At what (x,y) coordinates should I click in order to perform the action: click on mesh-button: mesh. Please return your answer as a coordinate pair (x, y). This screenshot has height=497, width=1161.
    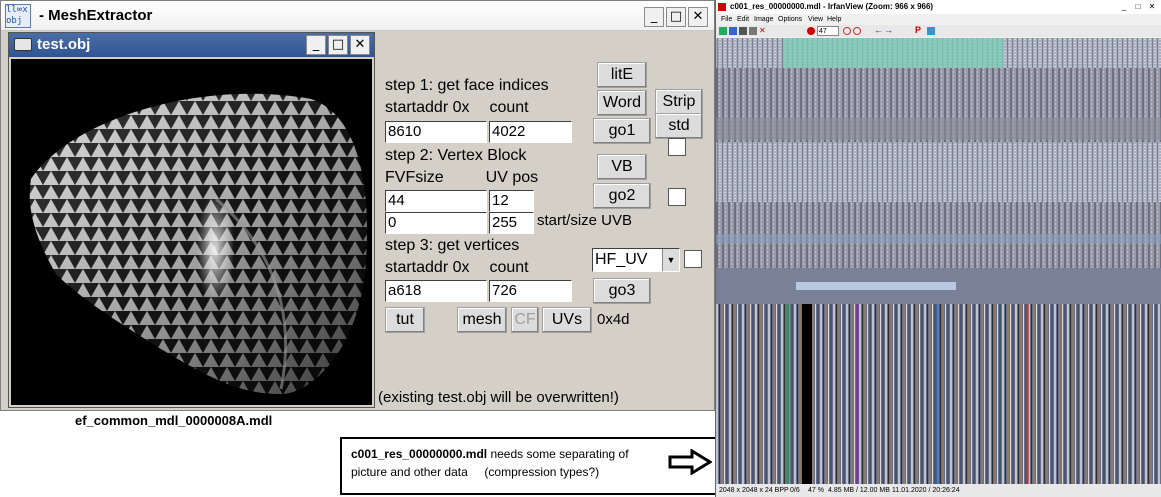
    Looking at the image, I should click on (482, 320).